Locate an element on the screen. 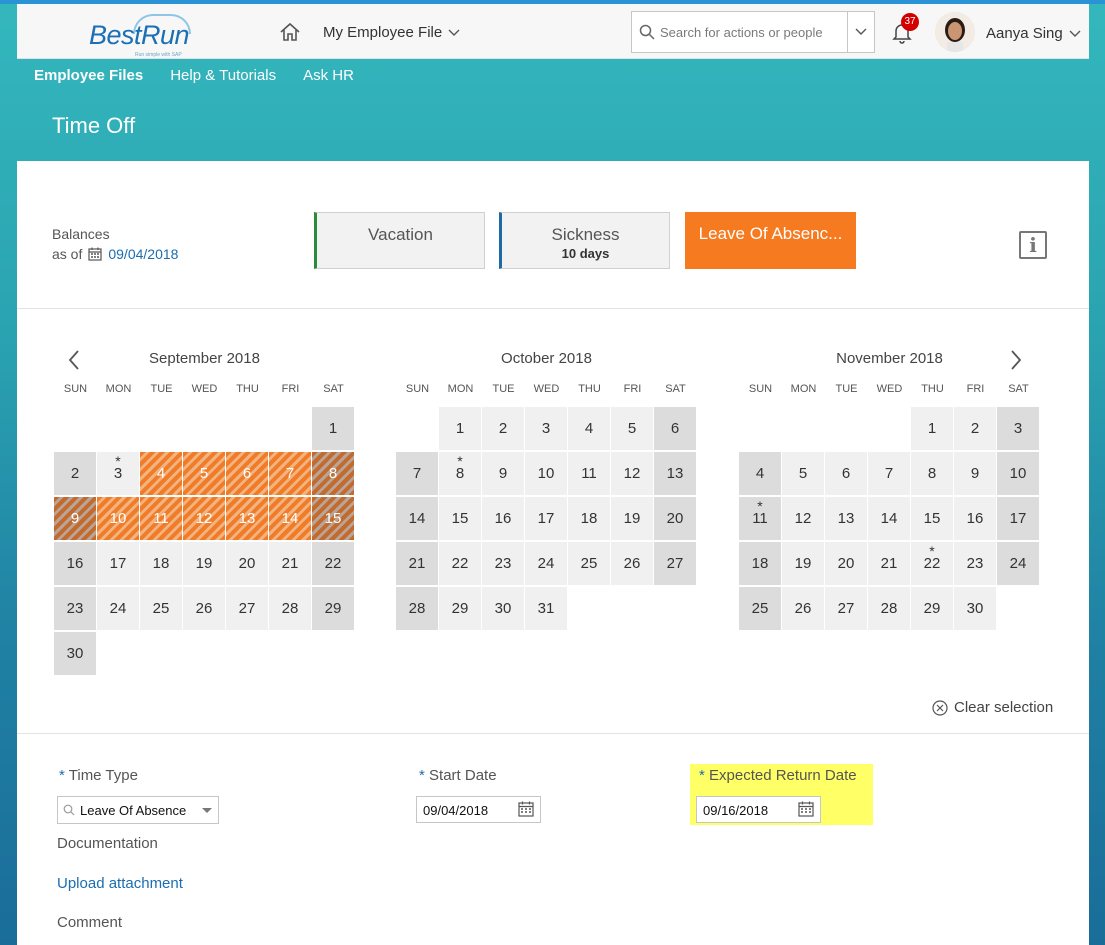 The image size is (1105, 945). calendar-day-cell: 31 is located at coordinates (546, 608).